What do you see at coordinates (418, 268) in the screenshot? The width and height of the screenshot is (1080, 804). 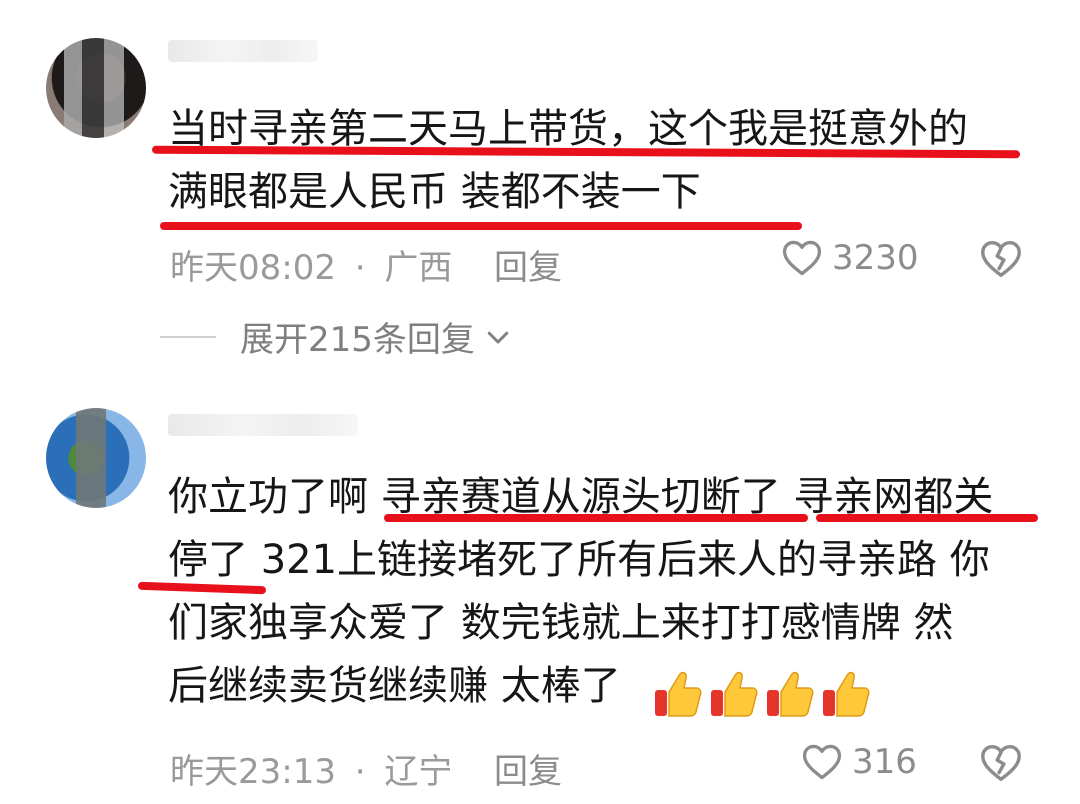 I see `location: 广西` at bounding box center [418, 268].